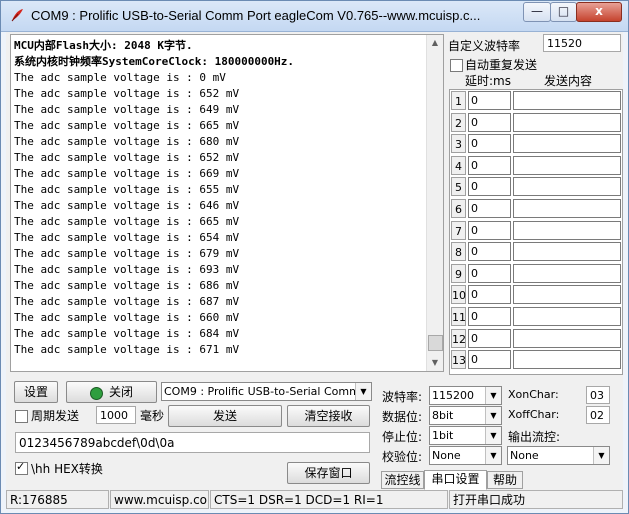 Image resolution: width=629 pixels, height=514 pixels. Describe the element at coordinates (120, 77) in the screenshot. I see `console-line: The adc sample voltage is : 0 mV` at that location.